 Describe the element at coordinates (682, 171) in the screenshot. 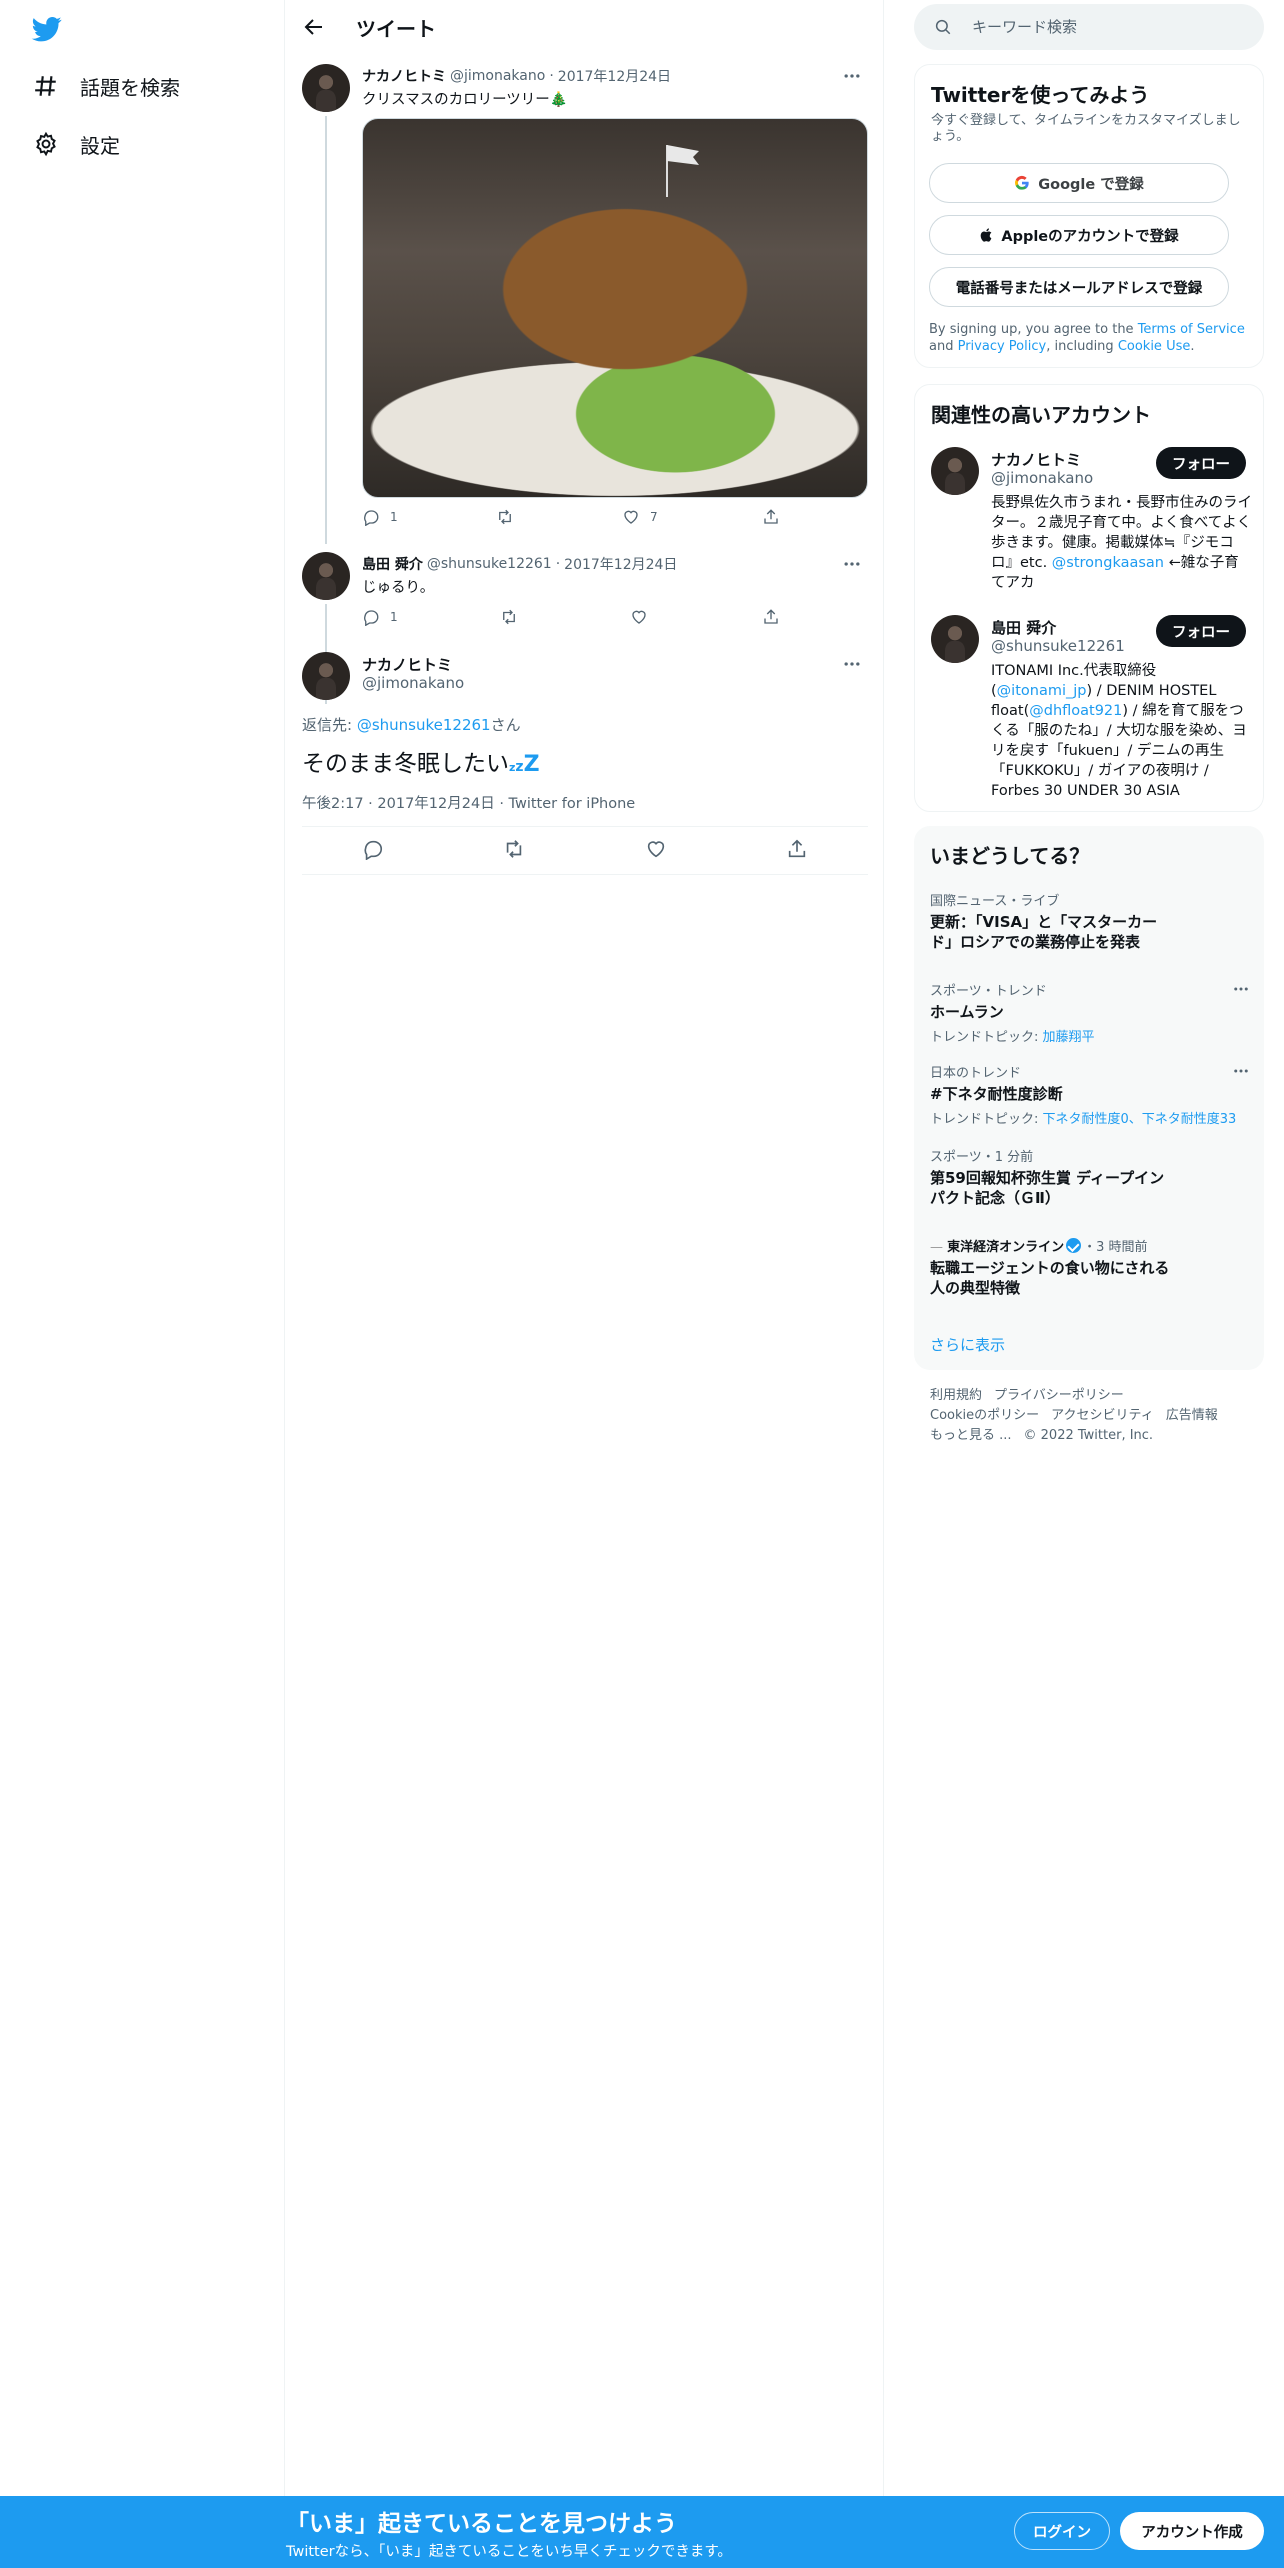

I see `flag-shape` at that location.